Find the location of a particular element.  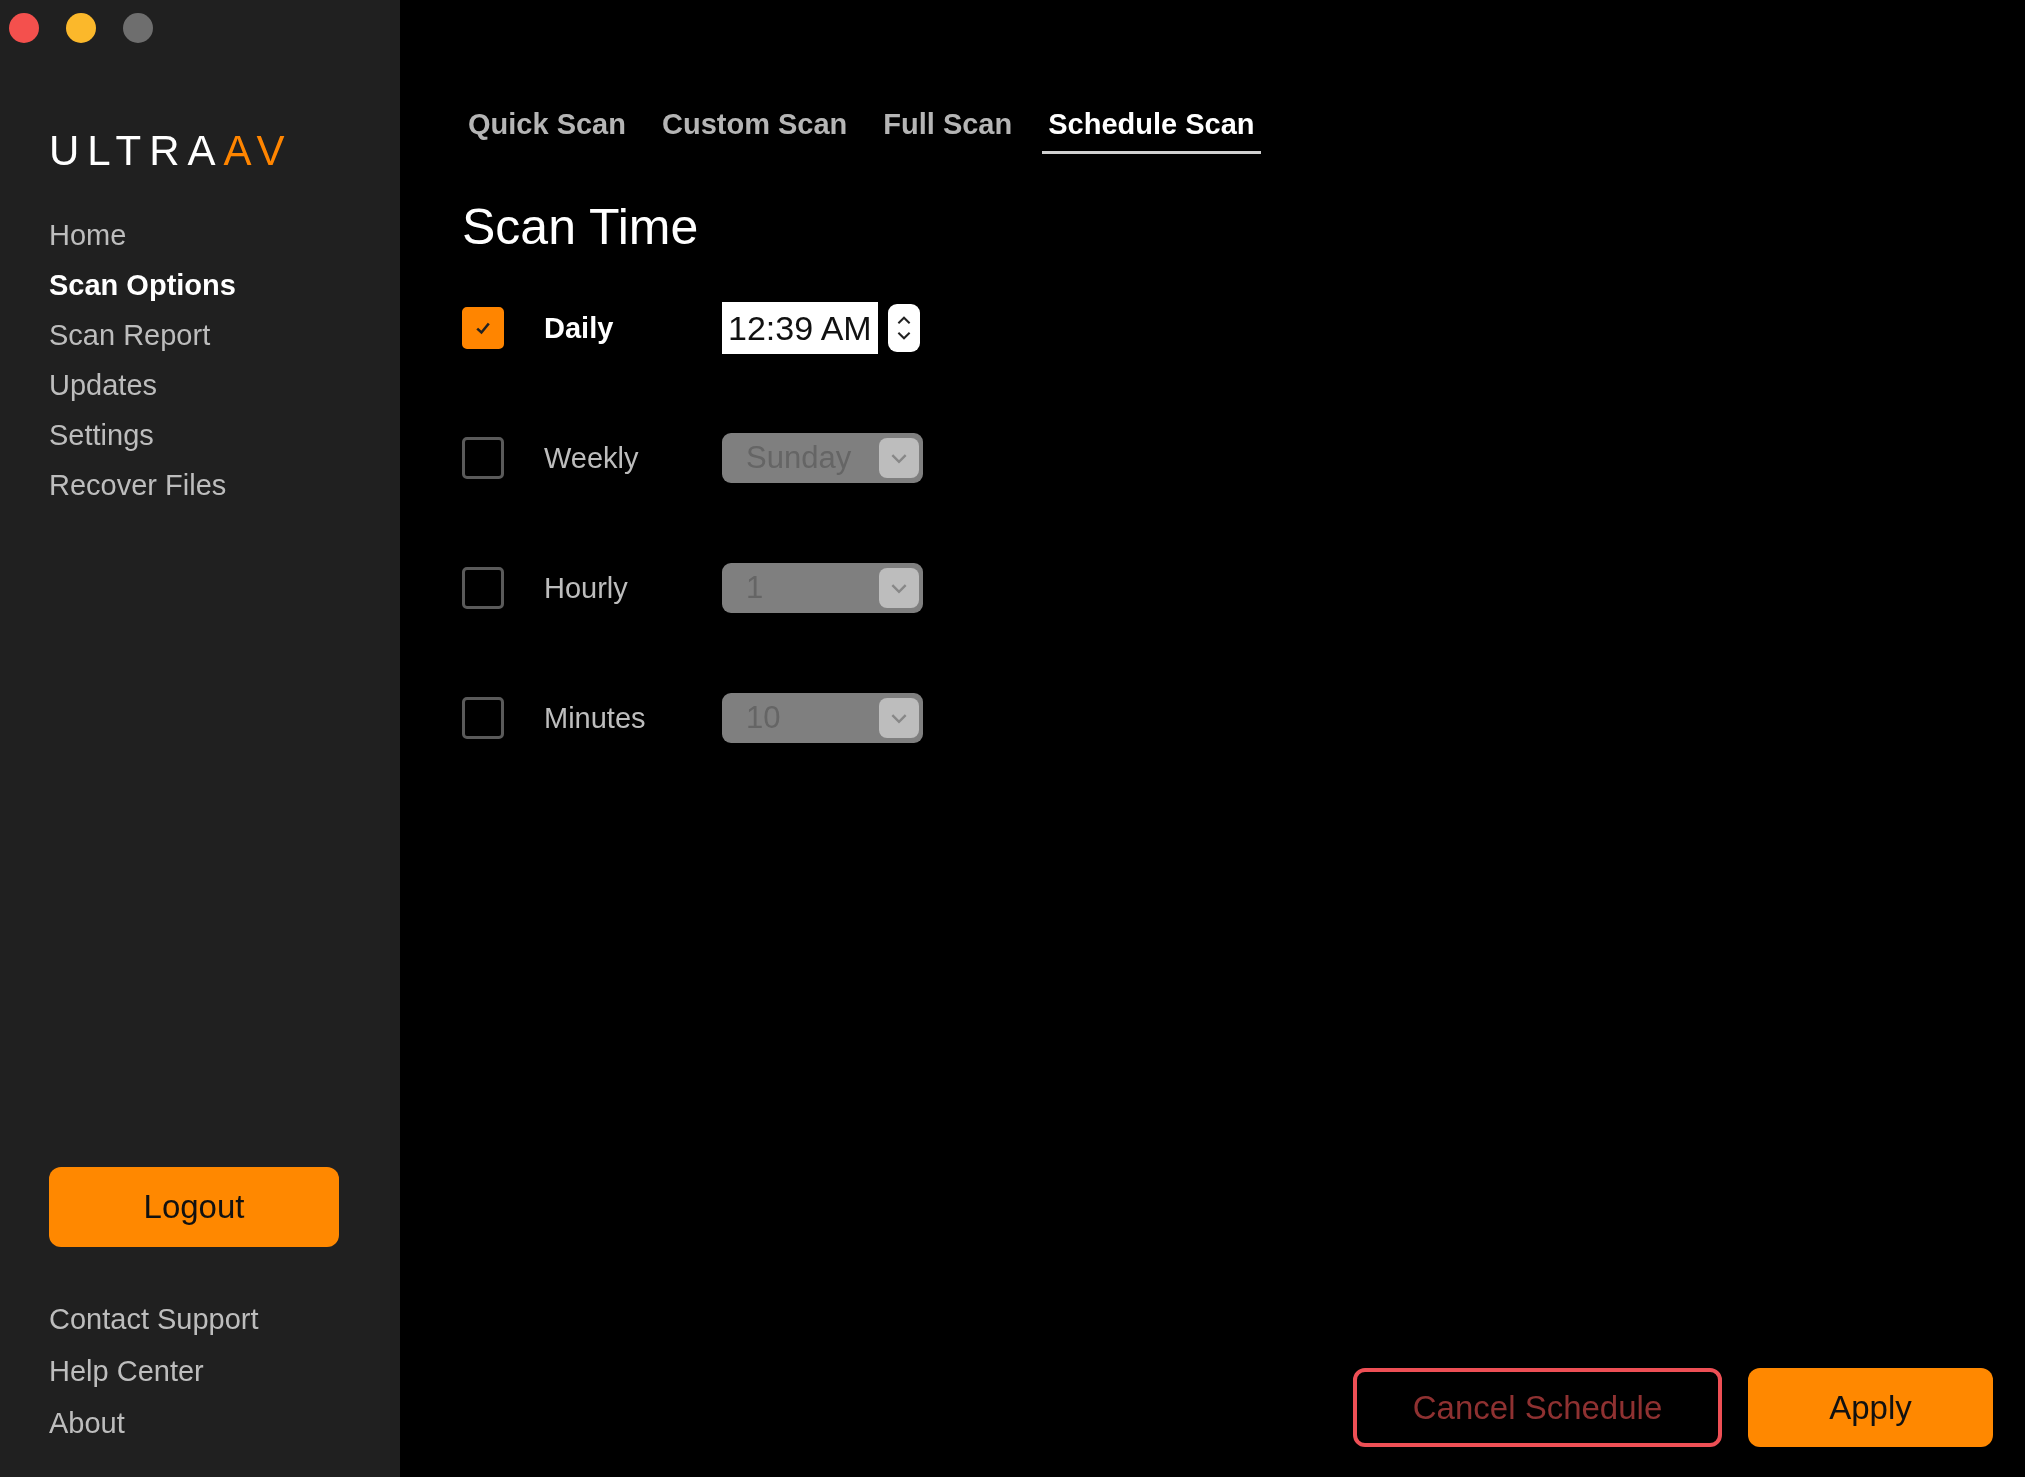

footer-link: About is located at coordinates (87, 1423).